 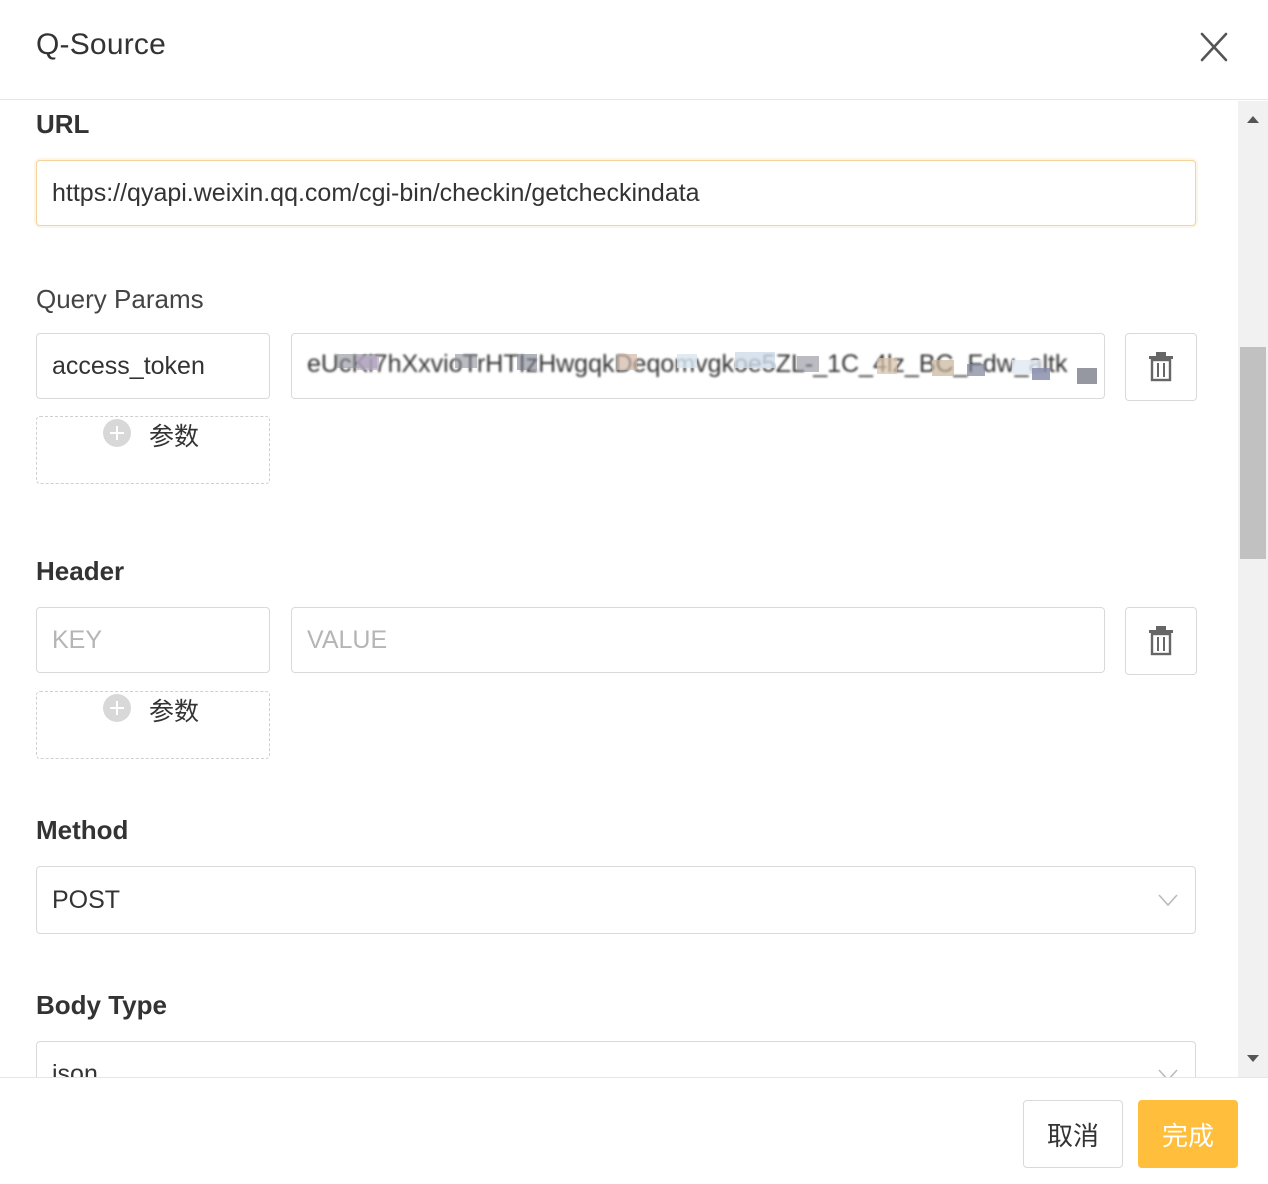 What do you see at coordinates (75, 1068) in the screenshot?
I see `body-type-select-value: json` at bounding box center [75, 1068].